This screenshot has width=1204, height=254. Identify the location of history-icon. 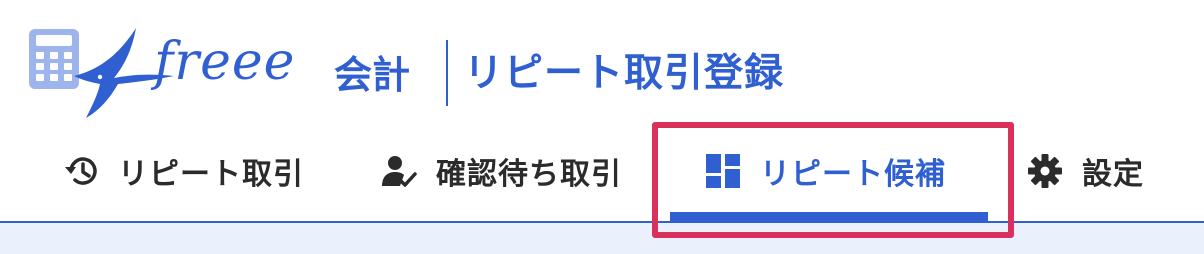
(81, 171).